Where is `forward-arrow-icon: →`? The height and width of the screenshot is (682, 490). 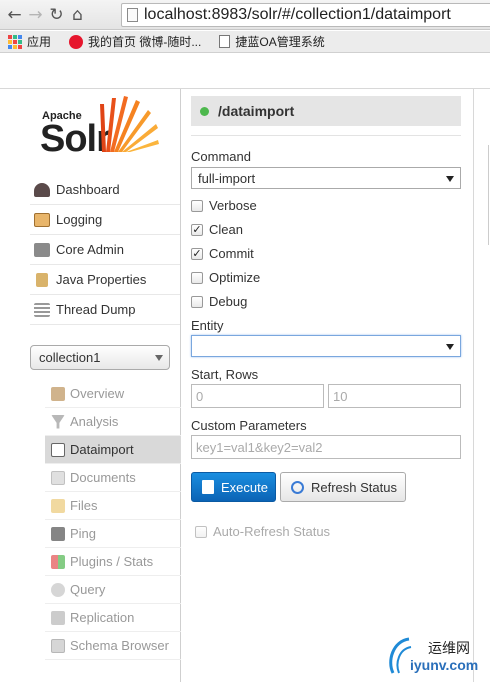 forward-arrow-icon: → is located at coordinates (35, 15).